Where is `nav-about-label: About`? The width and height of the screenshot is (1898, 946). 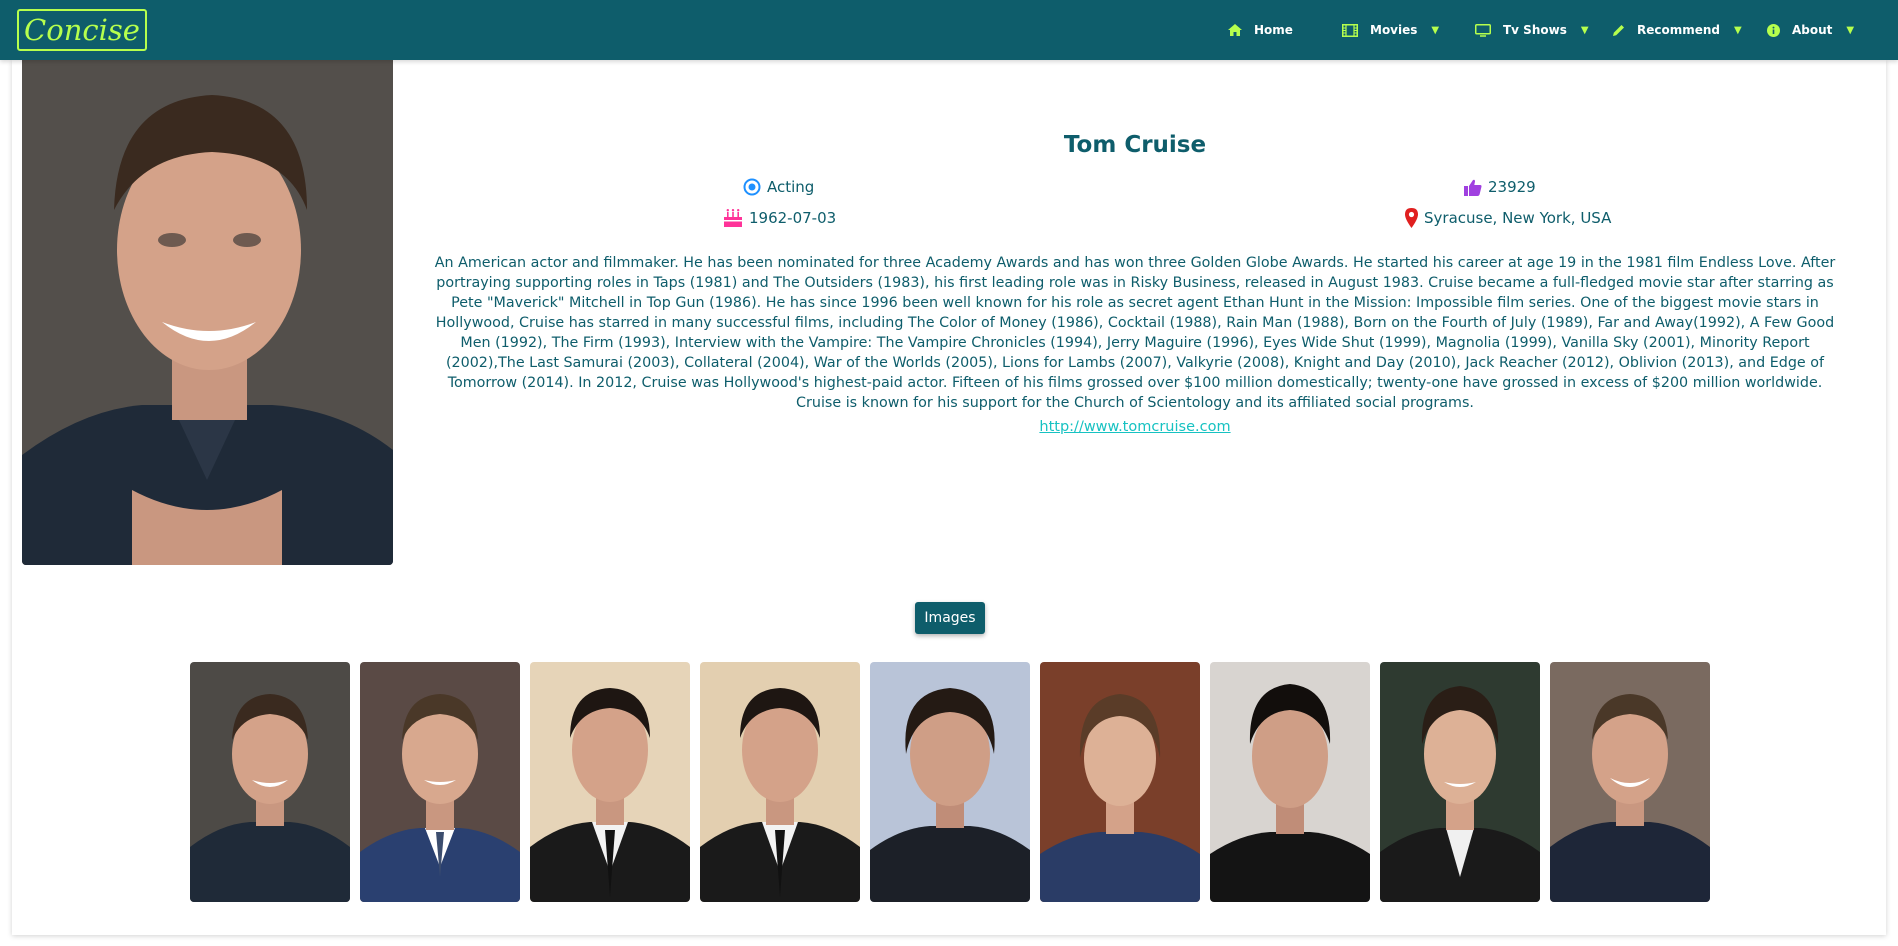 nav-about-label: About is located at coordinates (1812, 30).